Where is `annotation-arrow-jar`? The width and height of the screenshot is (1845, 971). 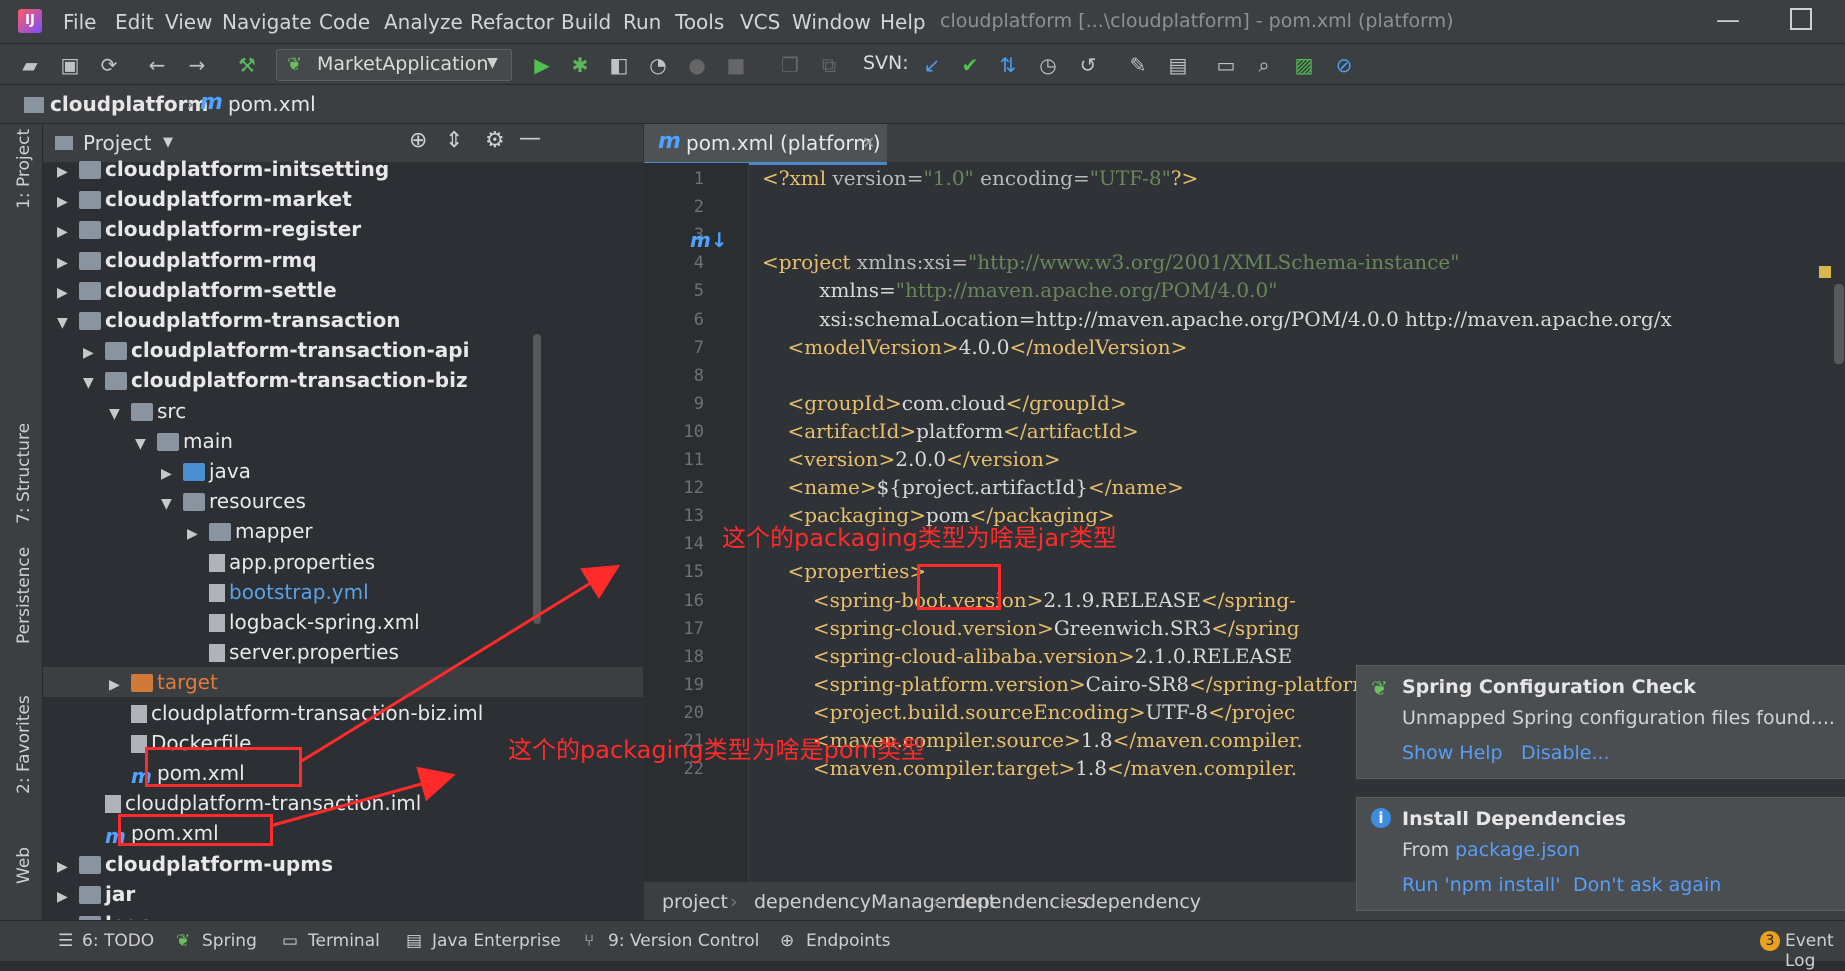
annotation-arrow-jar is located at coordinates (460, 664).